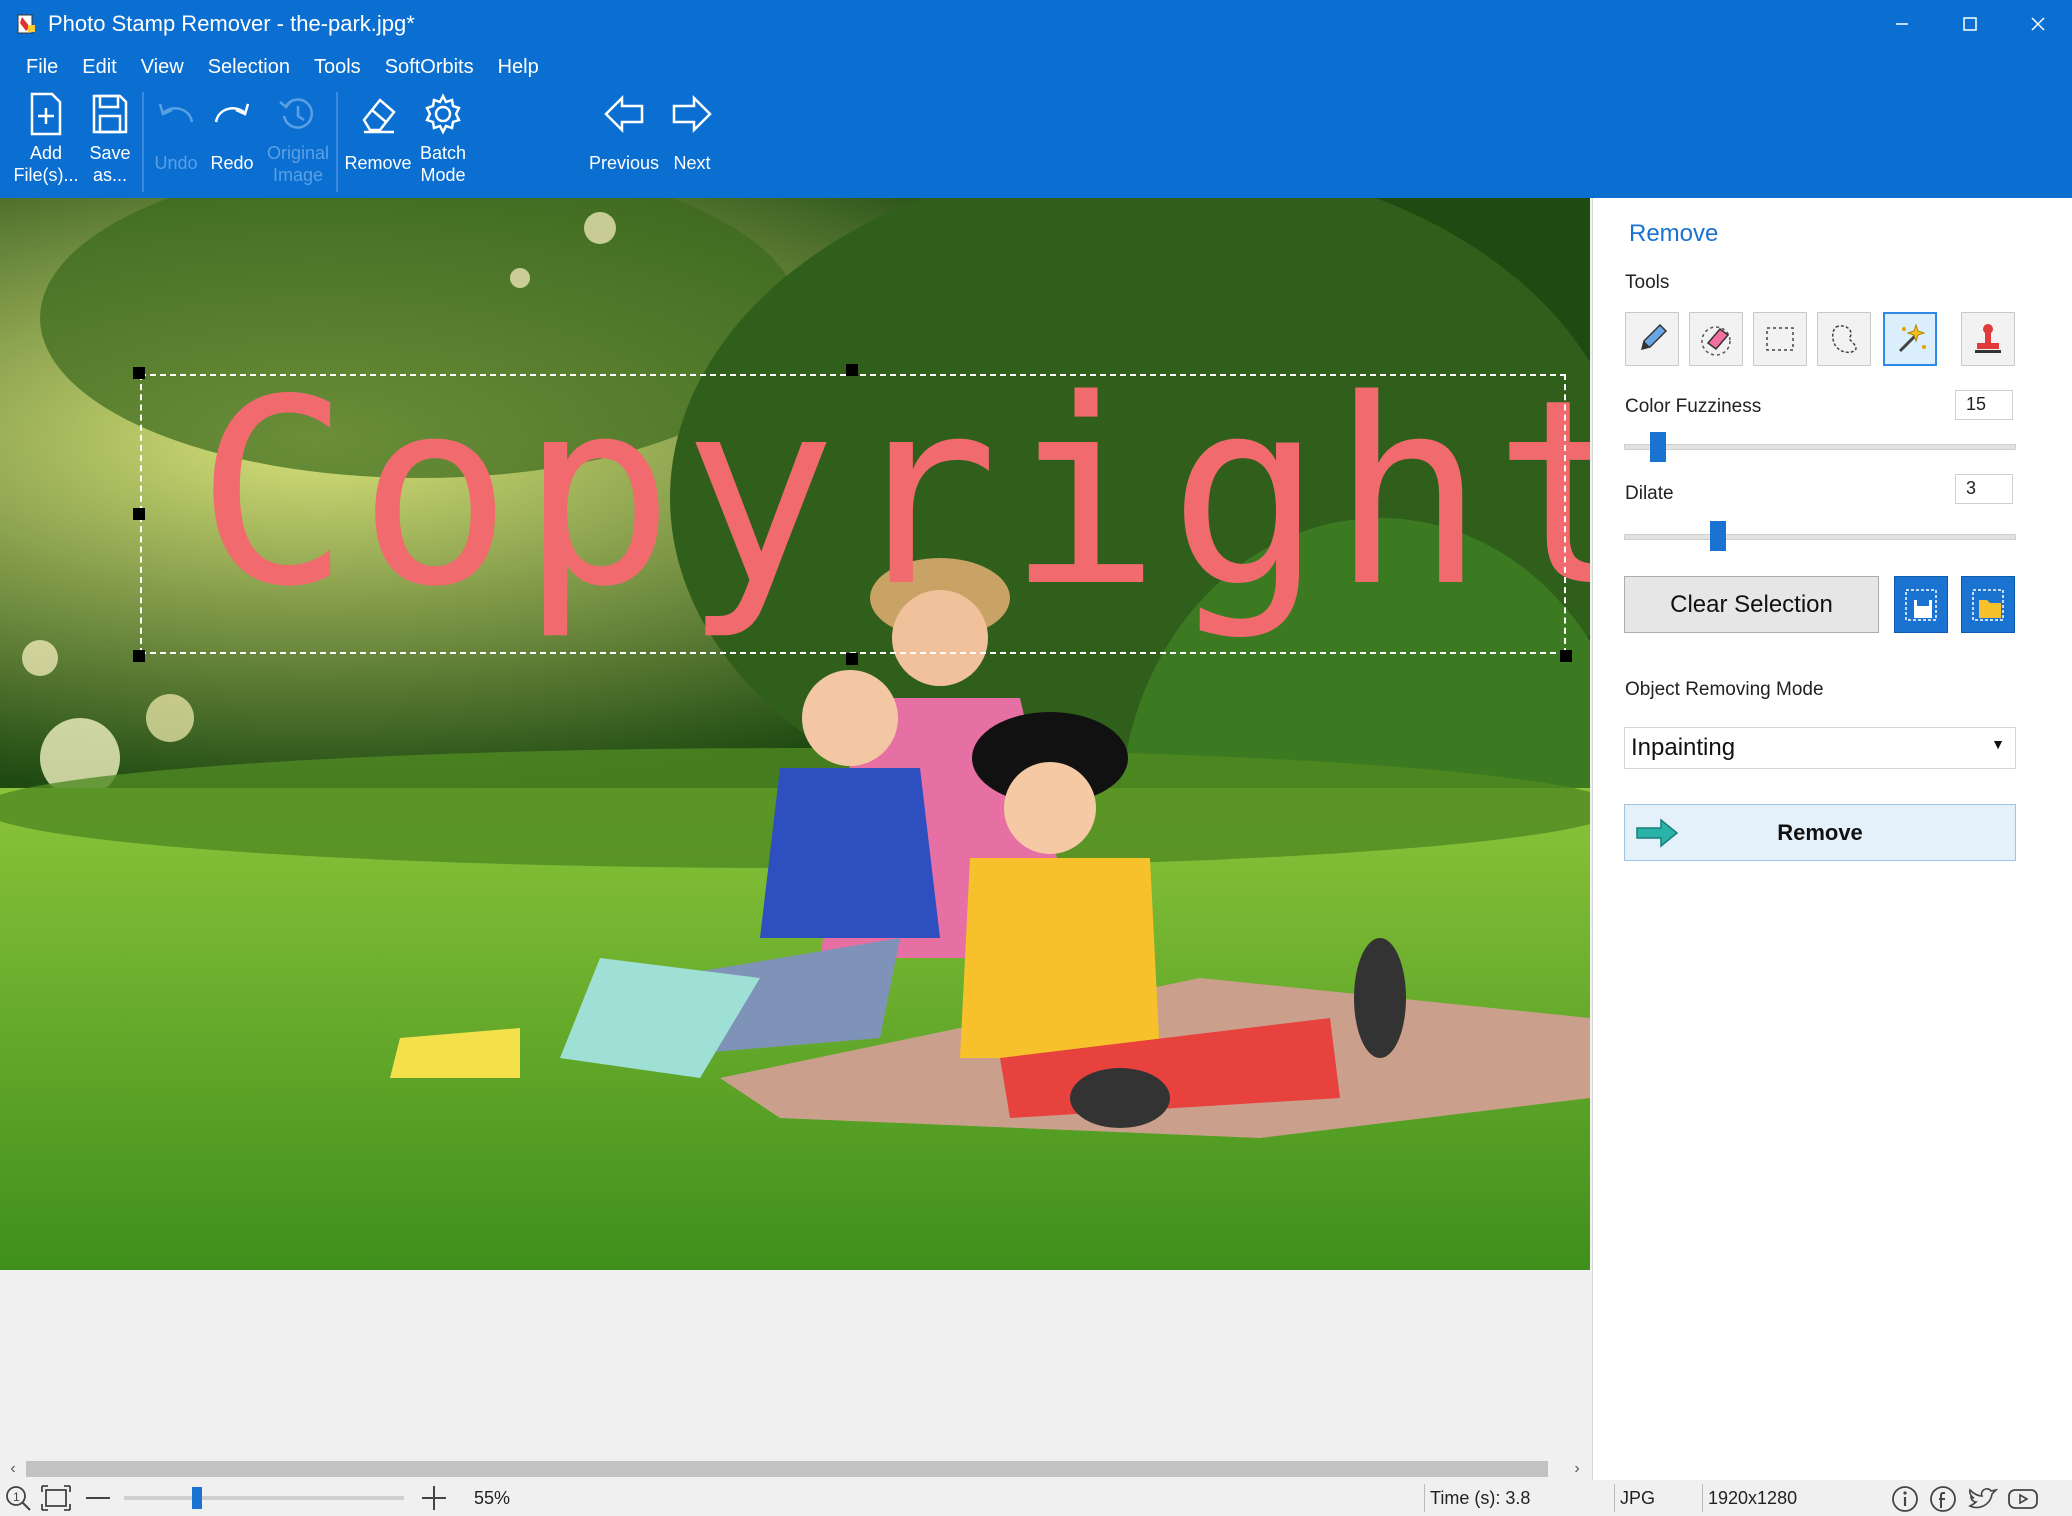 This screenshot has width=2072, height=1516. I want to click on remove-button: Remove, so click(1820, 832).